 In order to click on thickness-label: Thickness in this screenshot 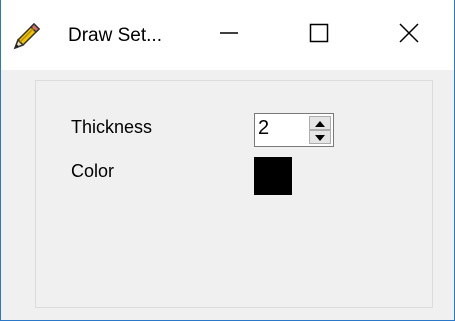, I will do `click(112, 127)`.